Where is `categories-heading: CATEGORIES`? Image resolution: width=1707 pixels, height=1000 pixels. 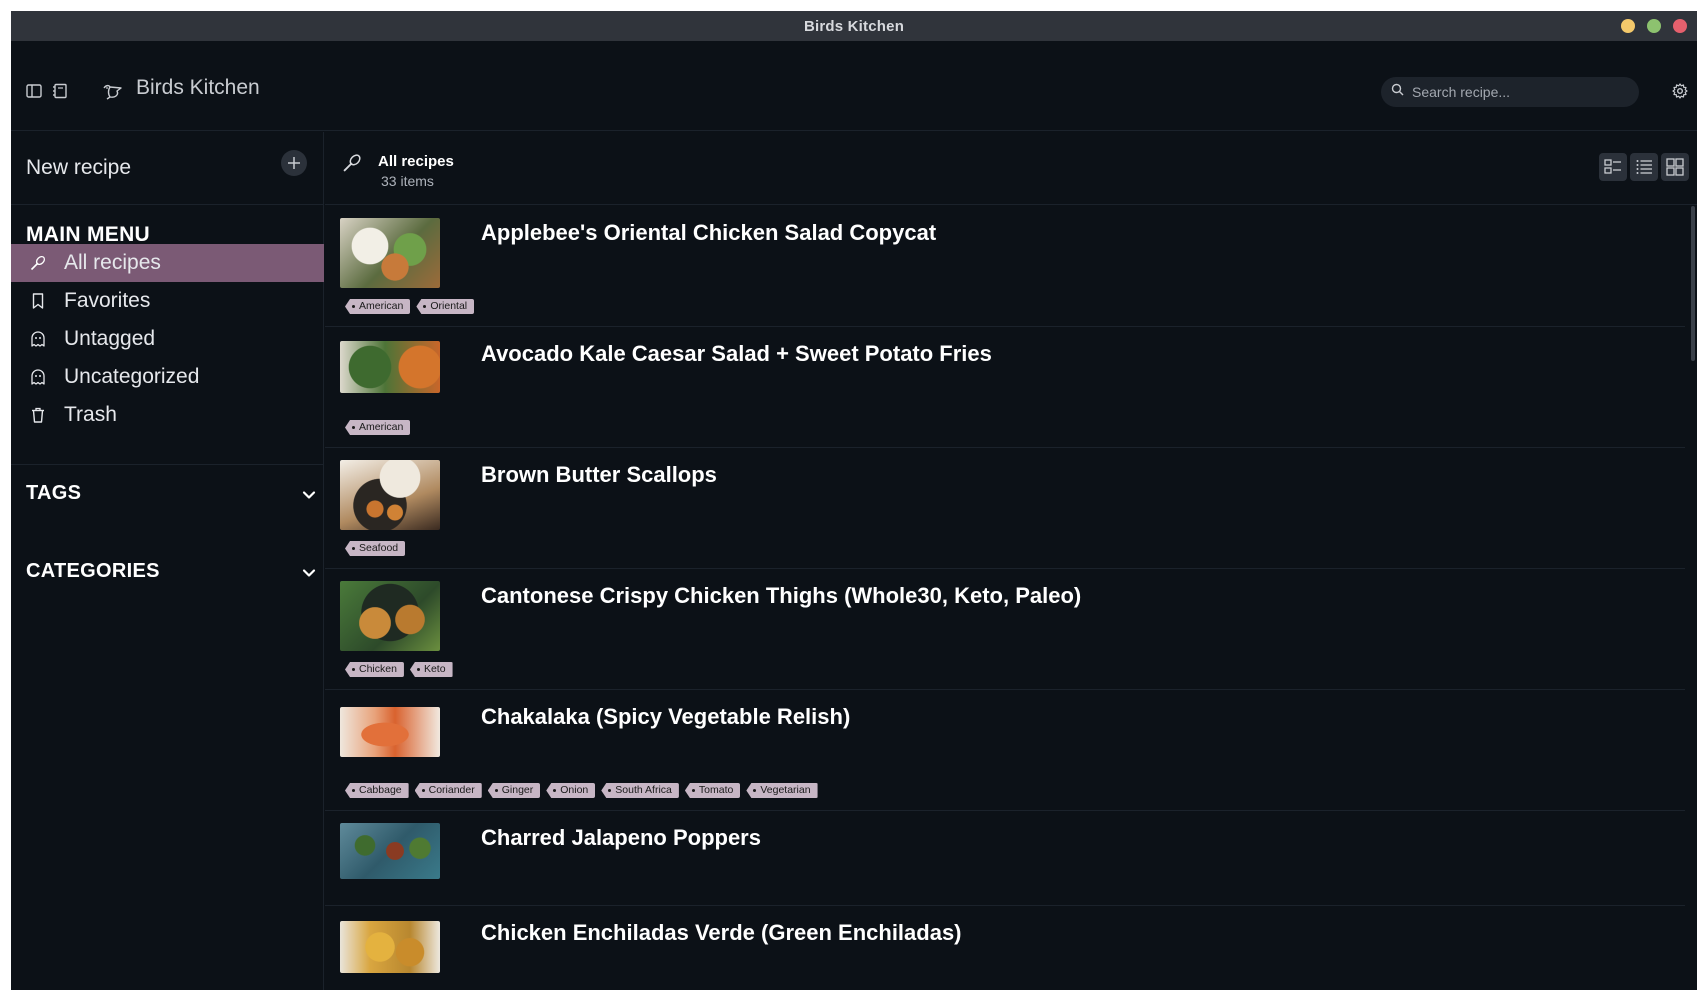
categories-heading: CATEGORIES is located at coordinates (93, 571).